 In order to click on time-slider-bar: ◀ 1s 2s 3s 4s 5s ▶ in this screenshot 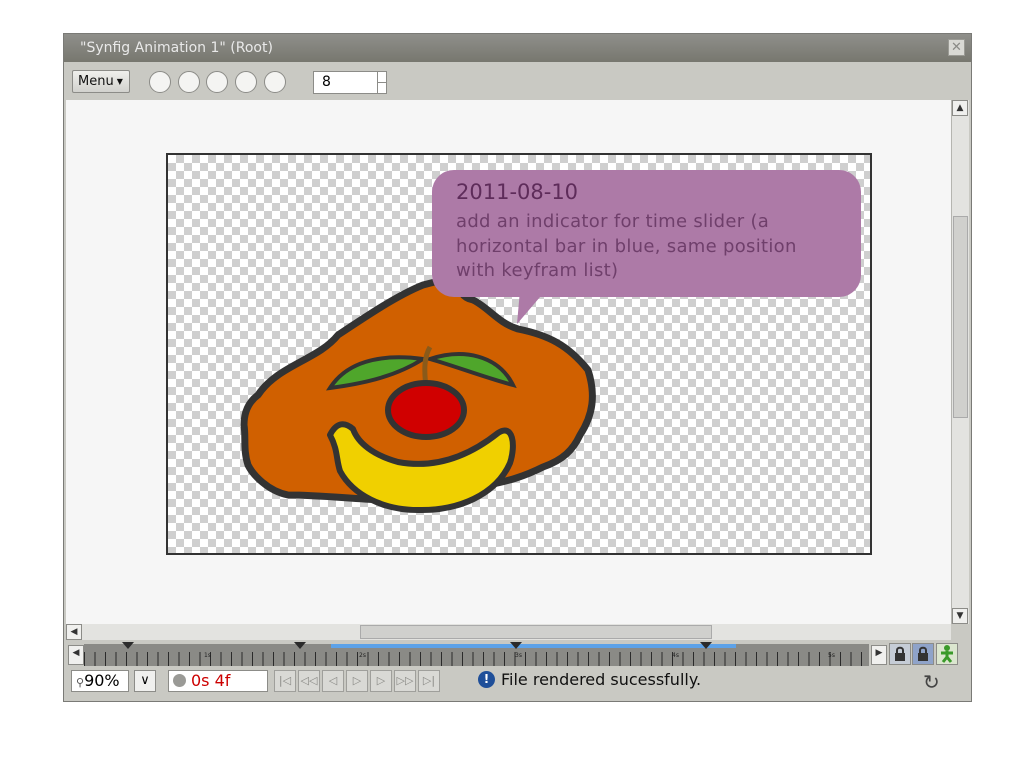, I will do `click(517, 654)`.